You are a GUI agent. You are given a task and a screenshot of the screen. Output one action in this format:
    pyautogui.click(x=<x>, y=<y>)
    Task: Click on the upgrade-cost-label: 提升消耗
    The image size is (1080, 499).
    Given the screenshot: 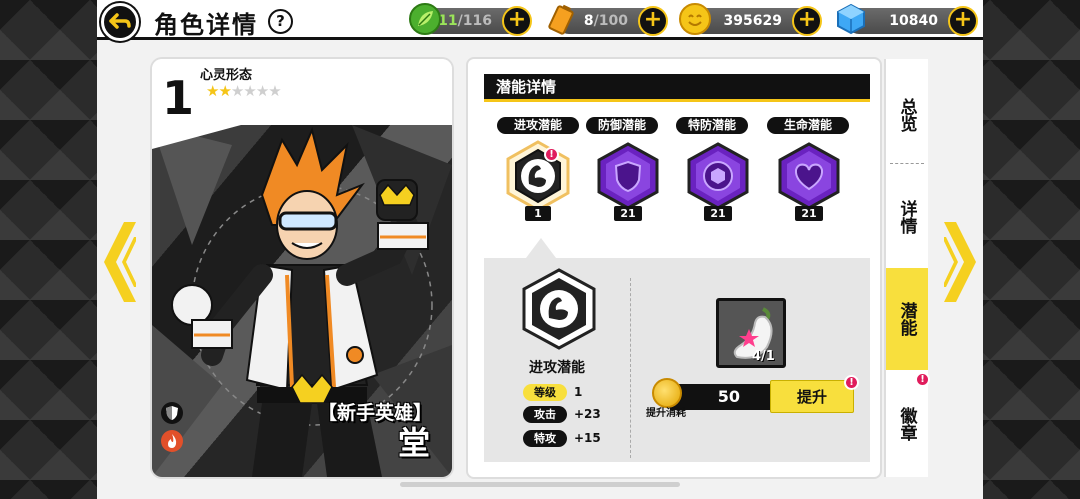 What is the action you would take?
    pyautogui.click(x=666, y=413)
    